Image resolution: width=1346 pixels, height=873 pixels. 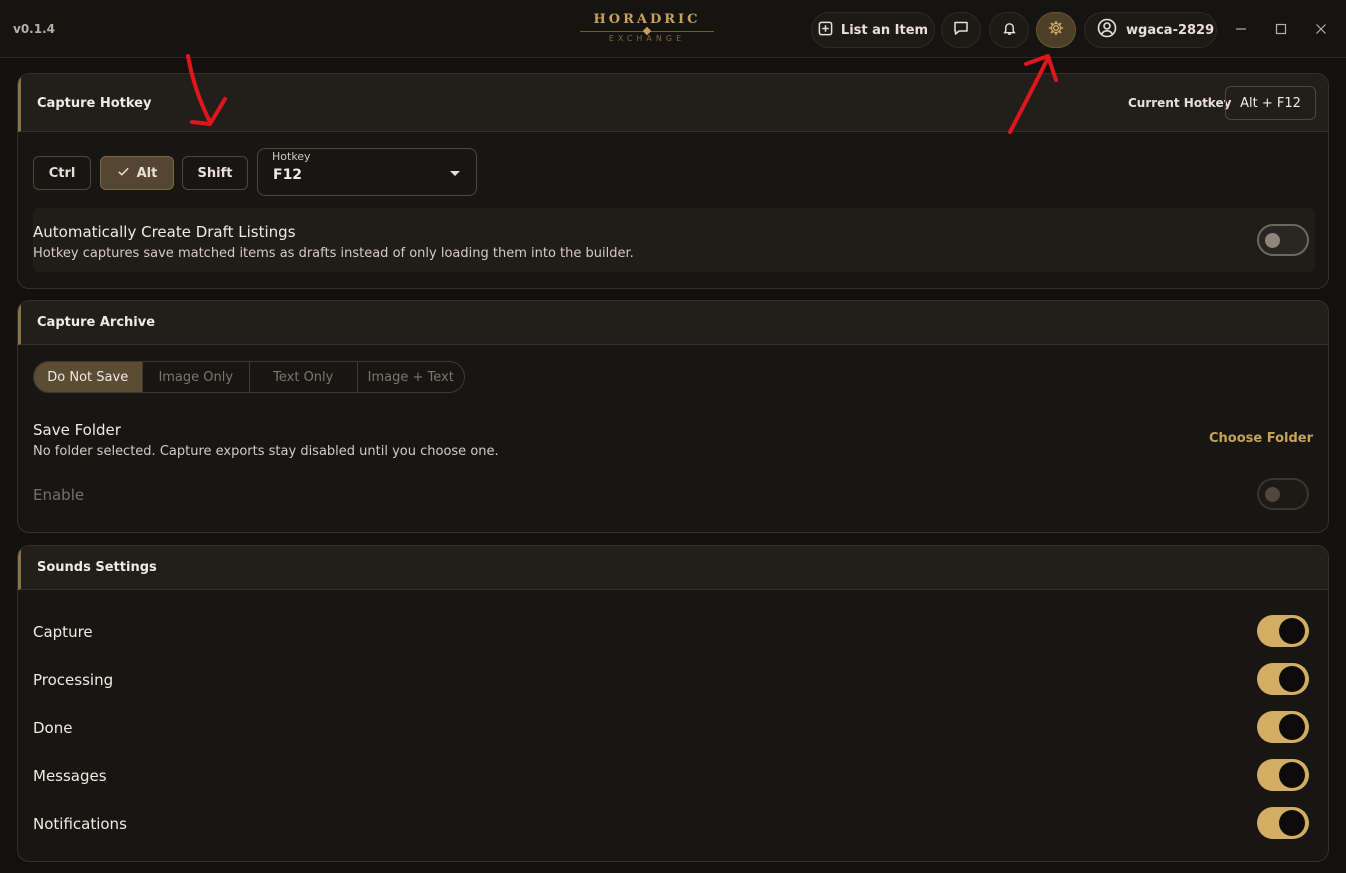 I want to click on sound-processing-toggle, so click(x=1283, y=679).